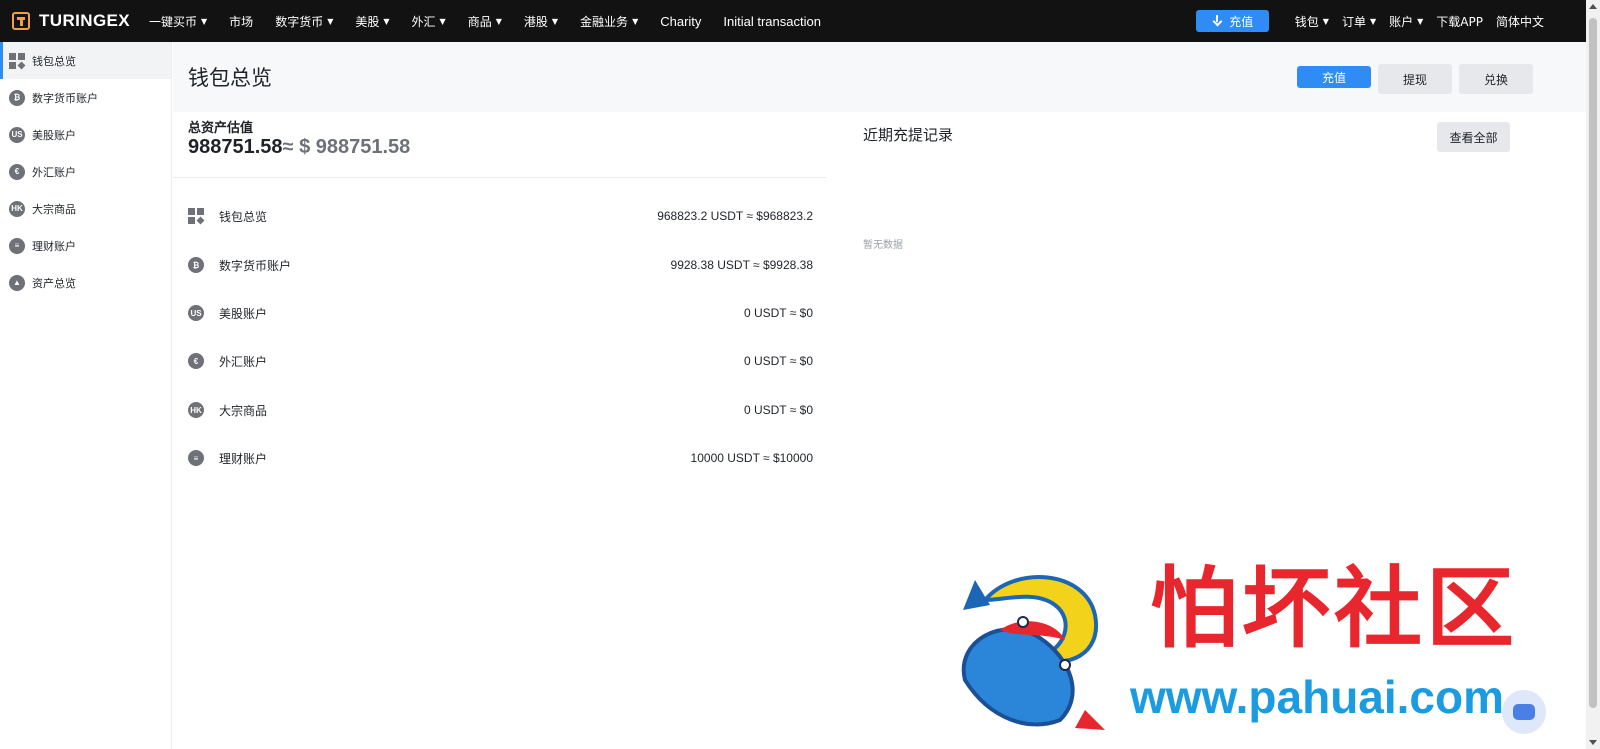 This screenshot has width=1600, height=749. What do you see at coordinates (255, 265) in the screenshot?
I see `account-name: 数字货币账户` at bounding box center [255, 265].